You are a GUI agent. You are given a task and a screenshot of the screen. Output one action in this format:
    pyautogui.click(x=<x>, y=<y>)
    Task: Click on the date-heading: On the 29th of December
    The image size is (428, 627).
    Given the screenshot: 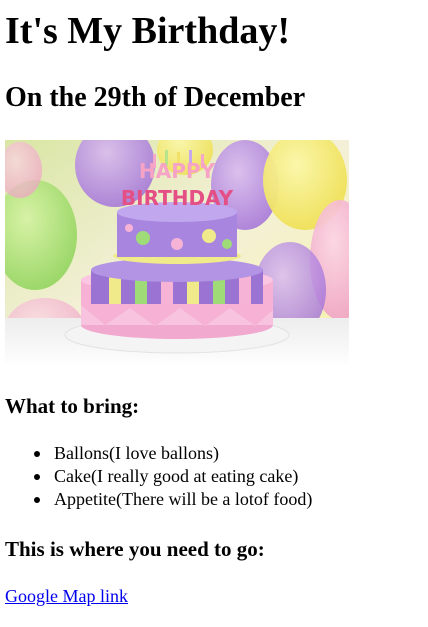 What is the action you would take?
    pyautogui.click(x=155, y=97)
    